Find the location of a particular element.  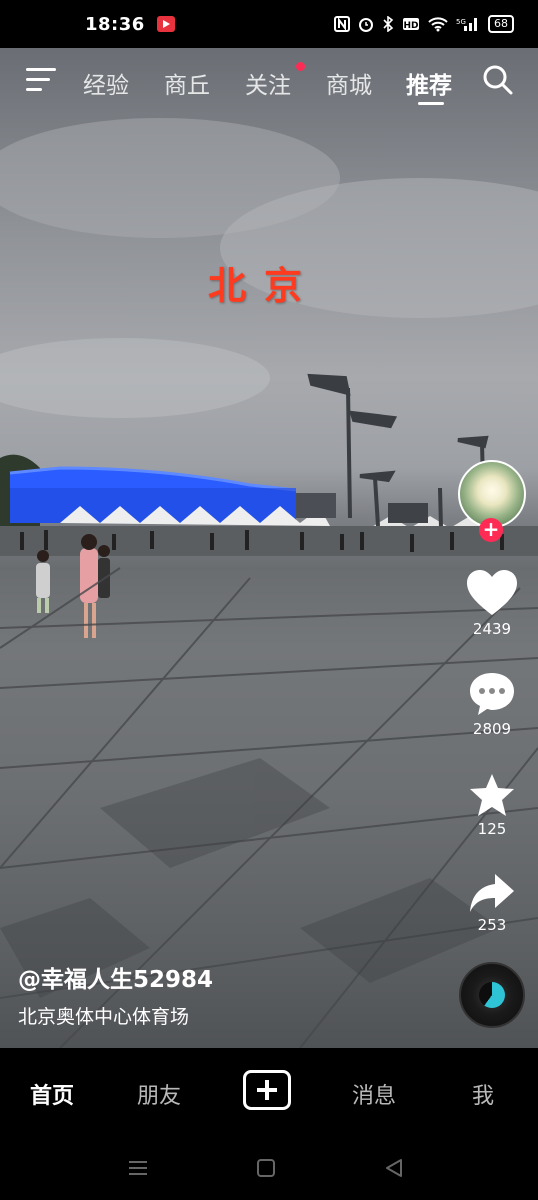

following-notification-dot is located at coordinates (300, 66).